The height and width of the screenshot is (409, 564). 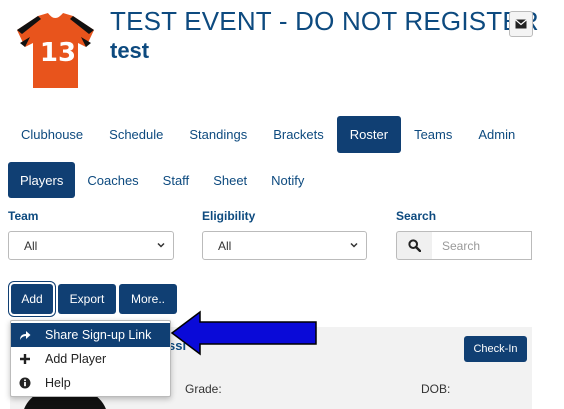 What do you see at coordinates (25, 359) in the screenshot?
I see `plus-icon` at bounding box center [25, 359].